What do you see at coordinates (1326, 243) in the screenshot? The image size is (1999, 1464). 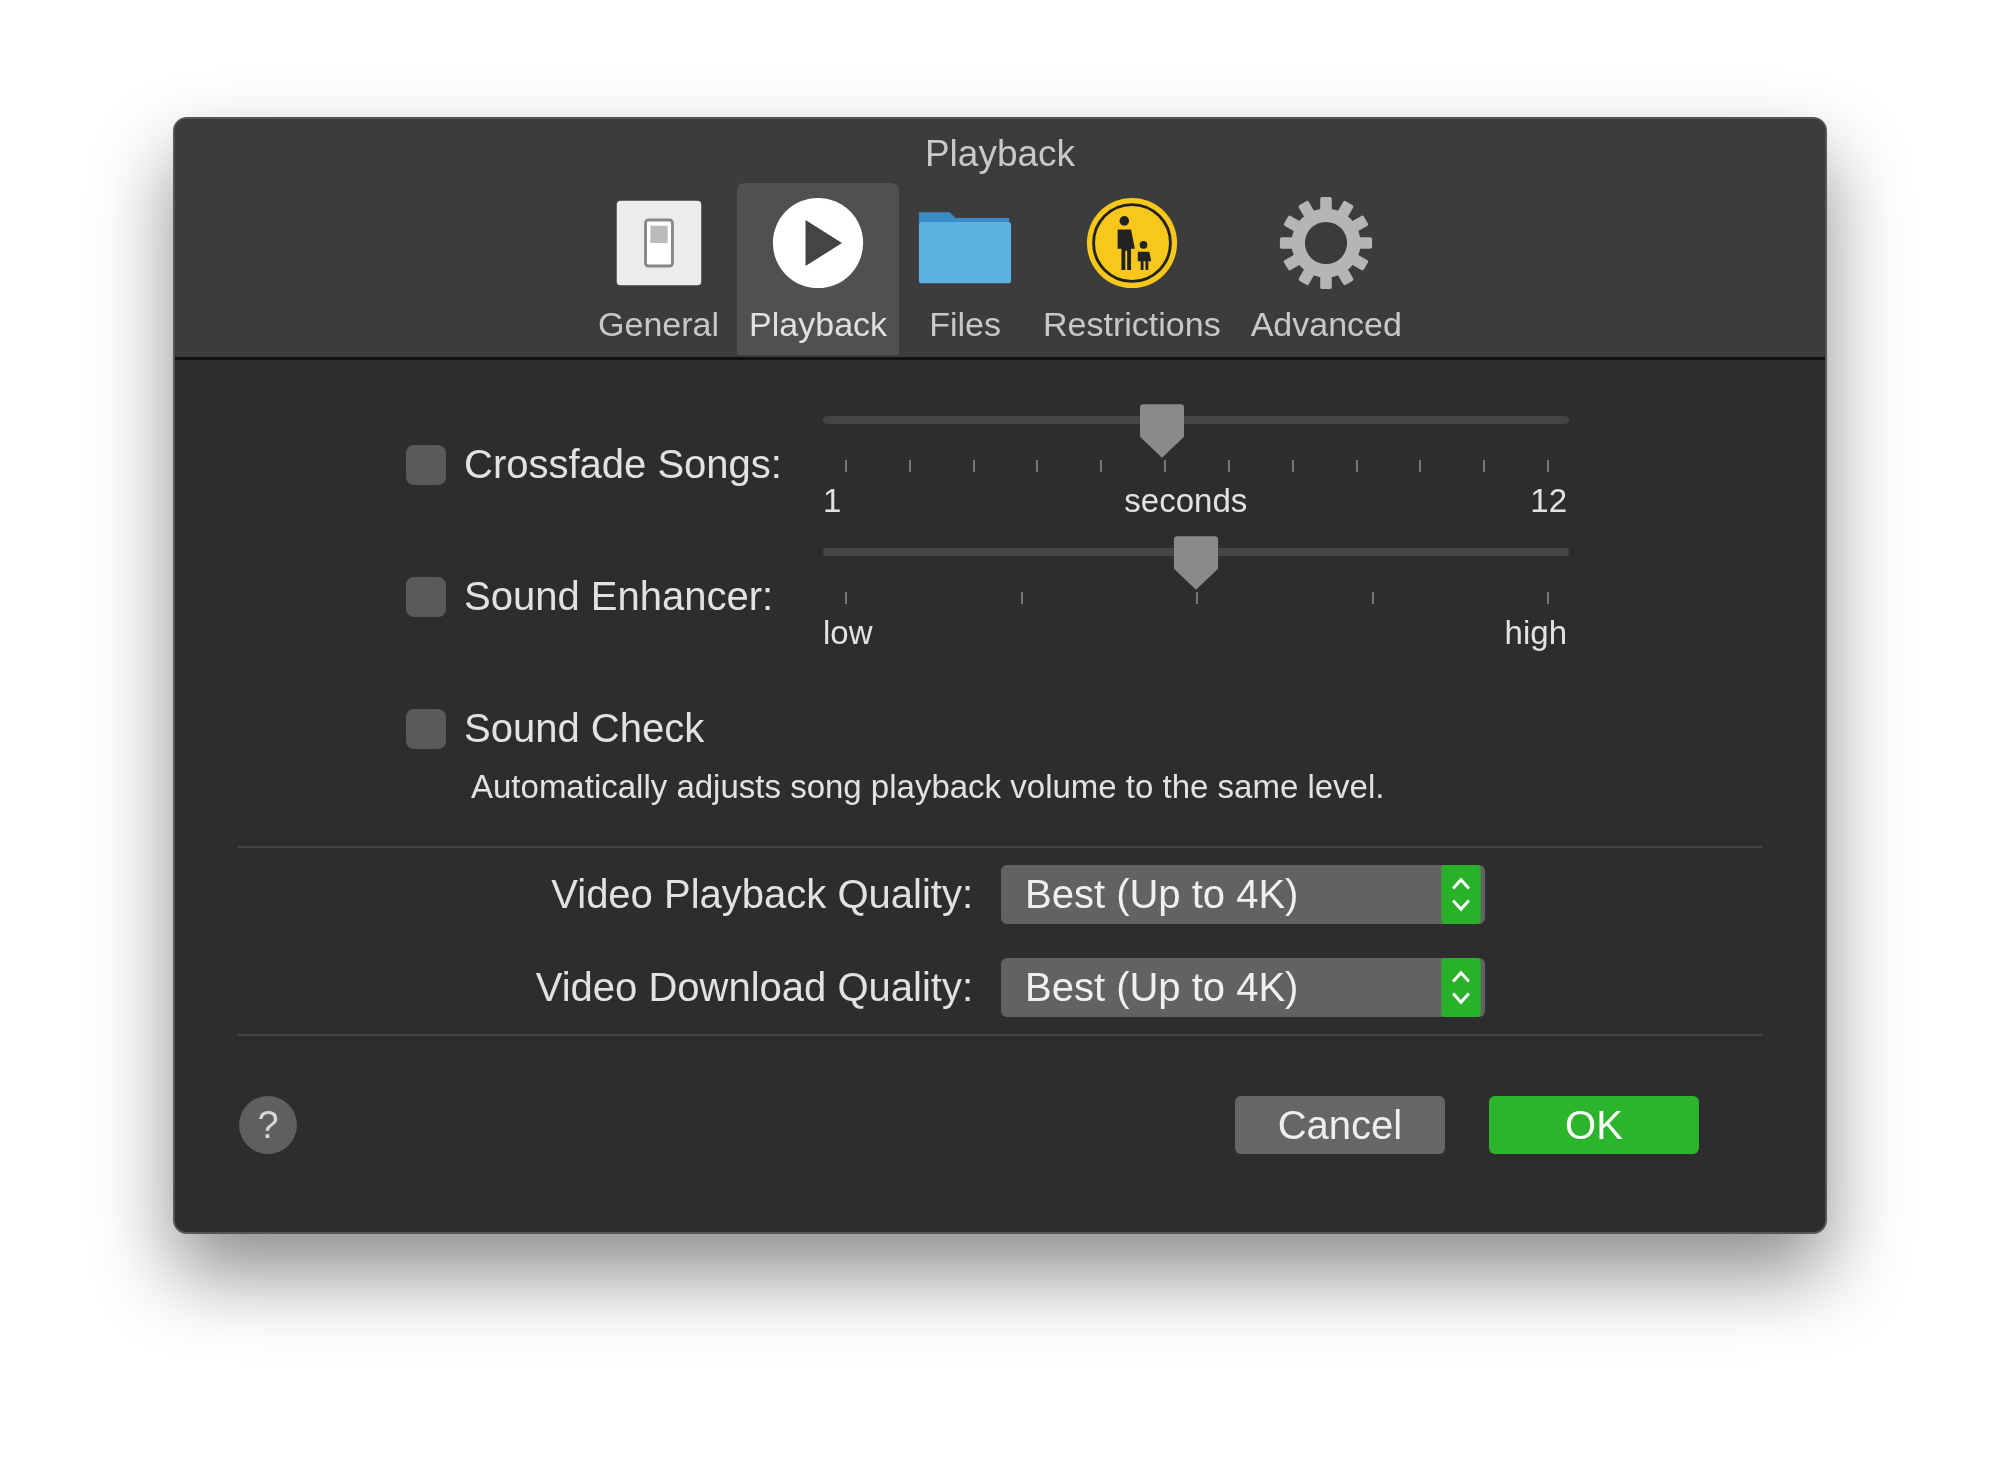 I see `gear-icon` at bounding box center [1326, 243].